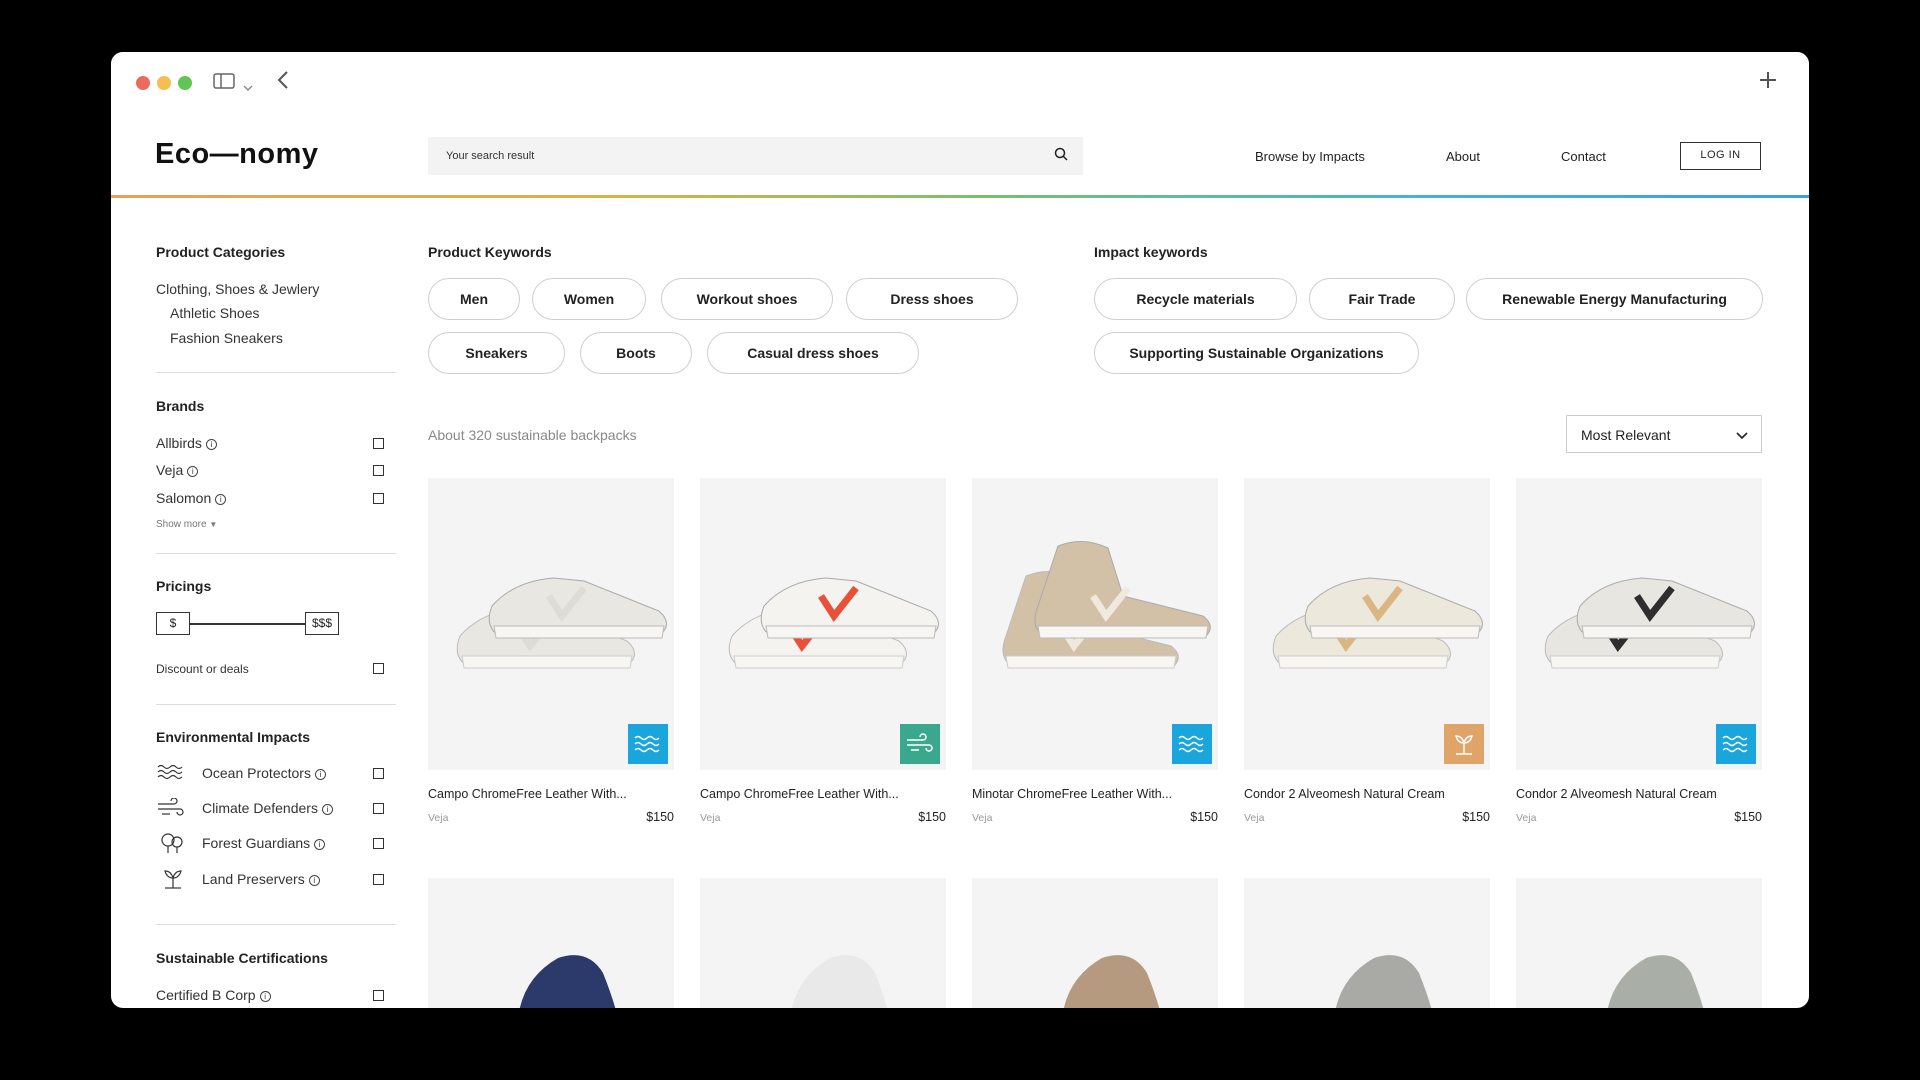 The width and height of the screenshot is (1920, 1080). What do you see at coordinates (496, 353) in the screenshot?
I see `keyword-pill: Sneakers` at bounding box center [496, 353].